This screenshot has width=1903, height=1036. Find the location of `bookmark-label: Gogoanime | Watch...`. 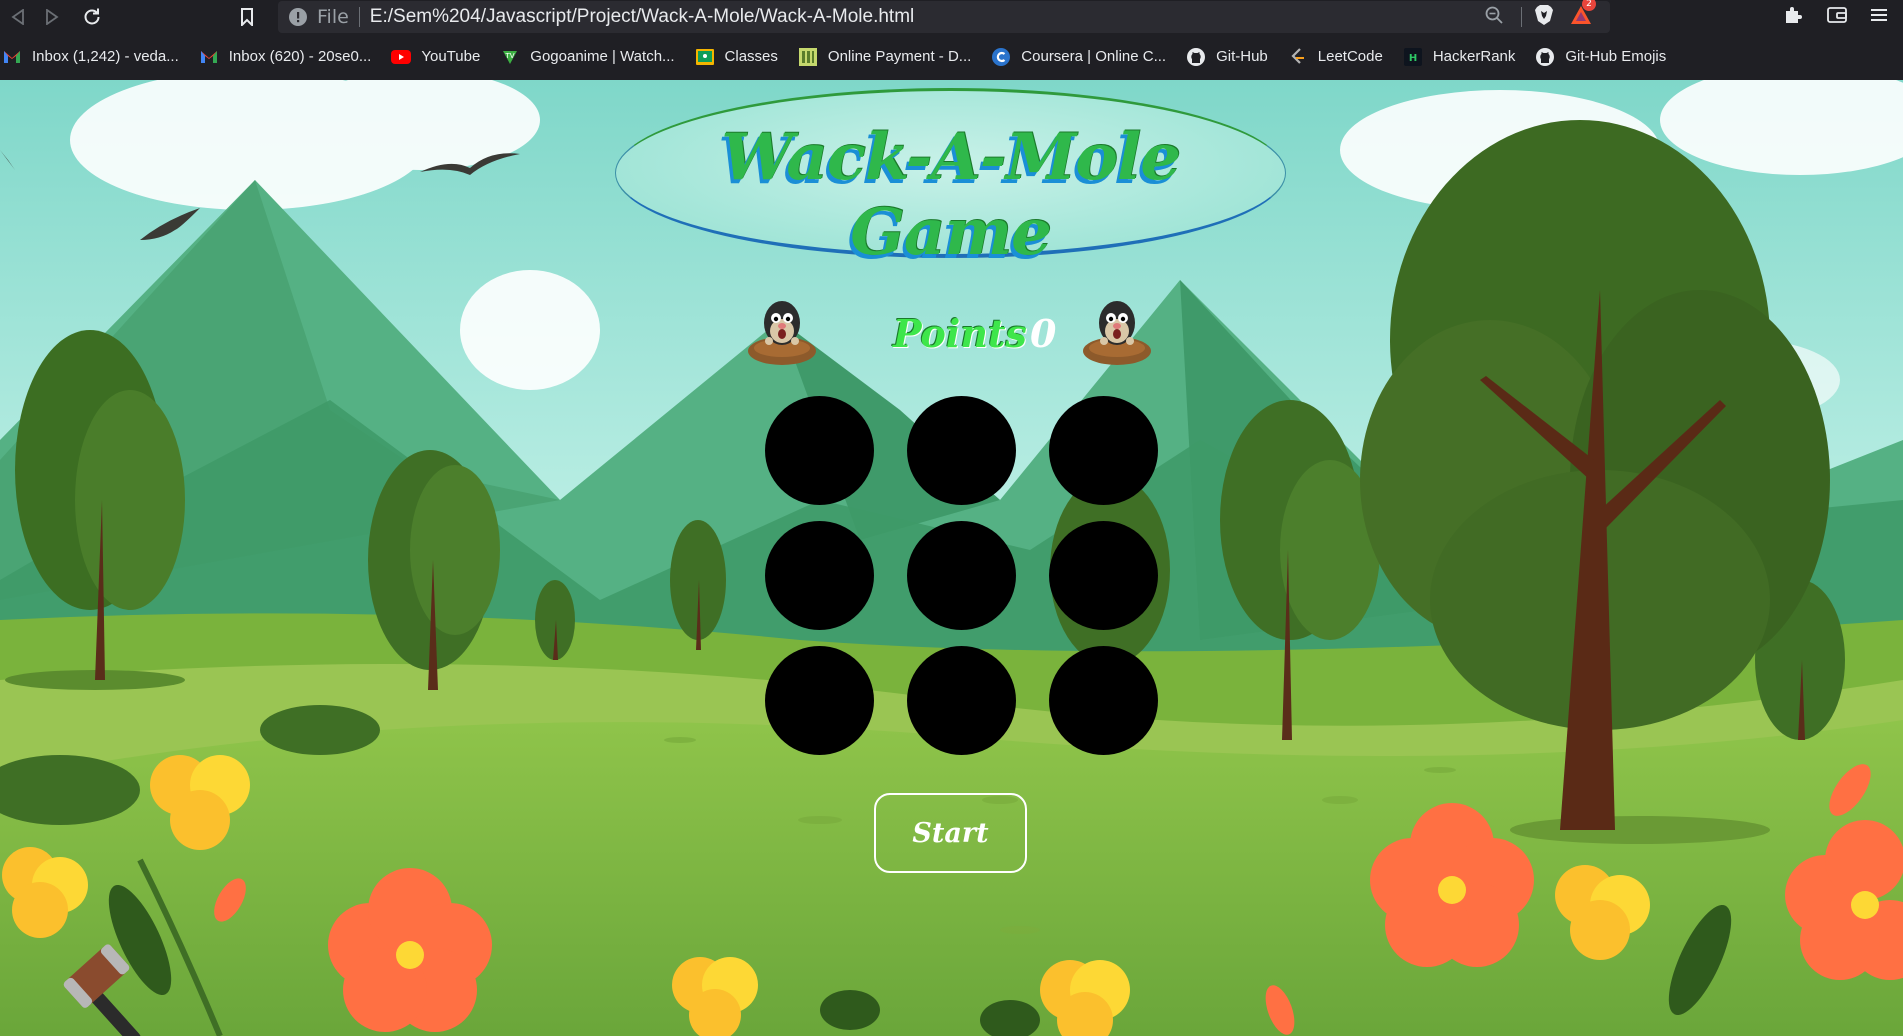

bookmark-label: Gogoanime | Watch... is located at coordinates (602, 56).